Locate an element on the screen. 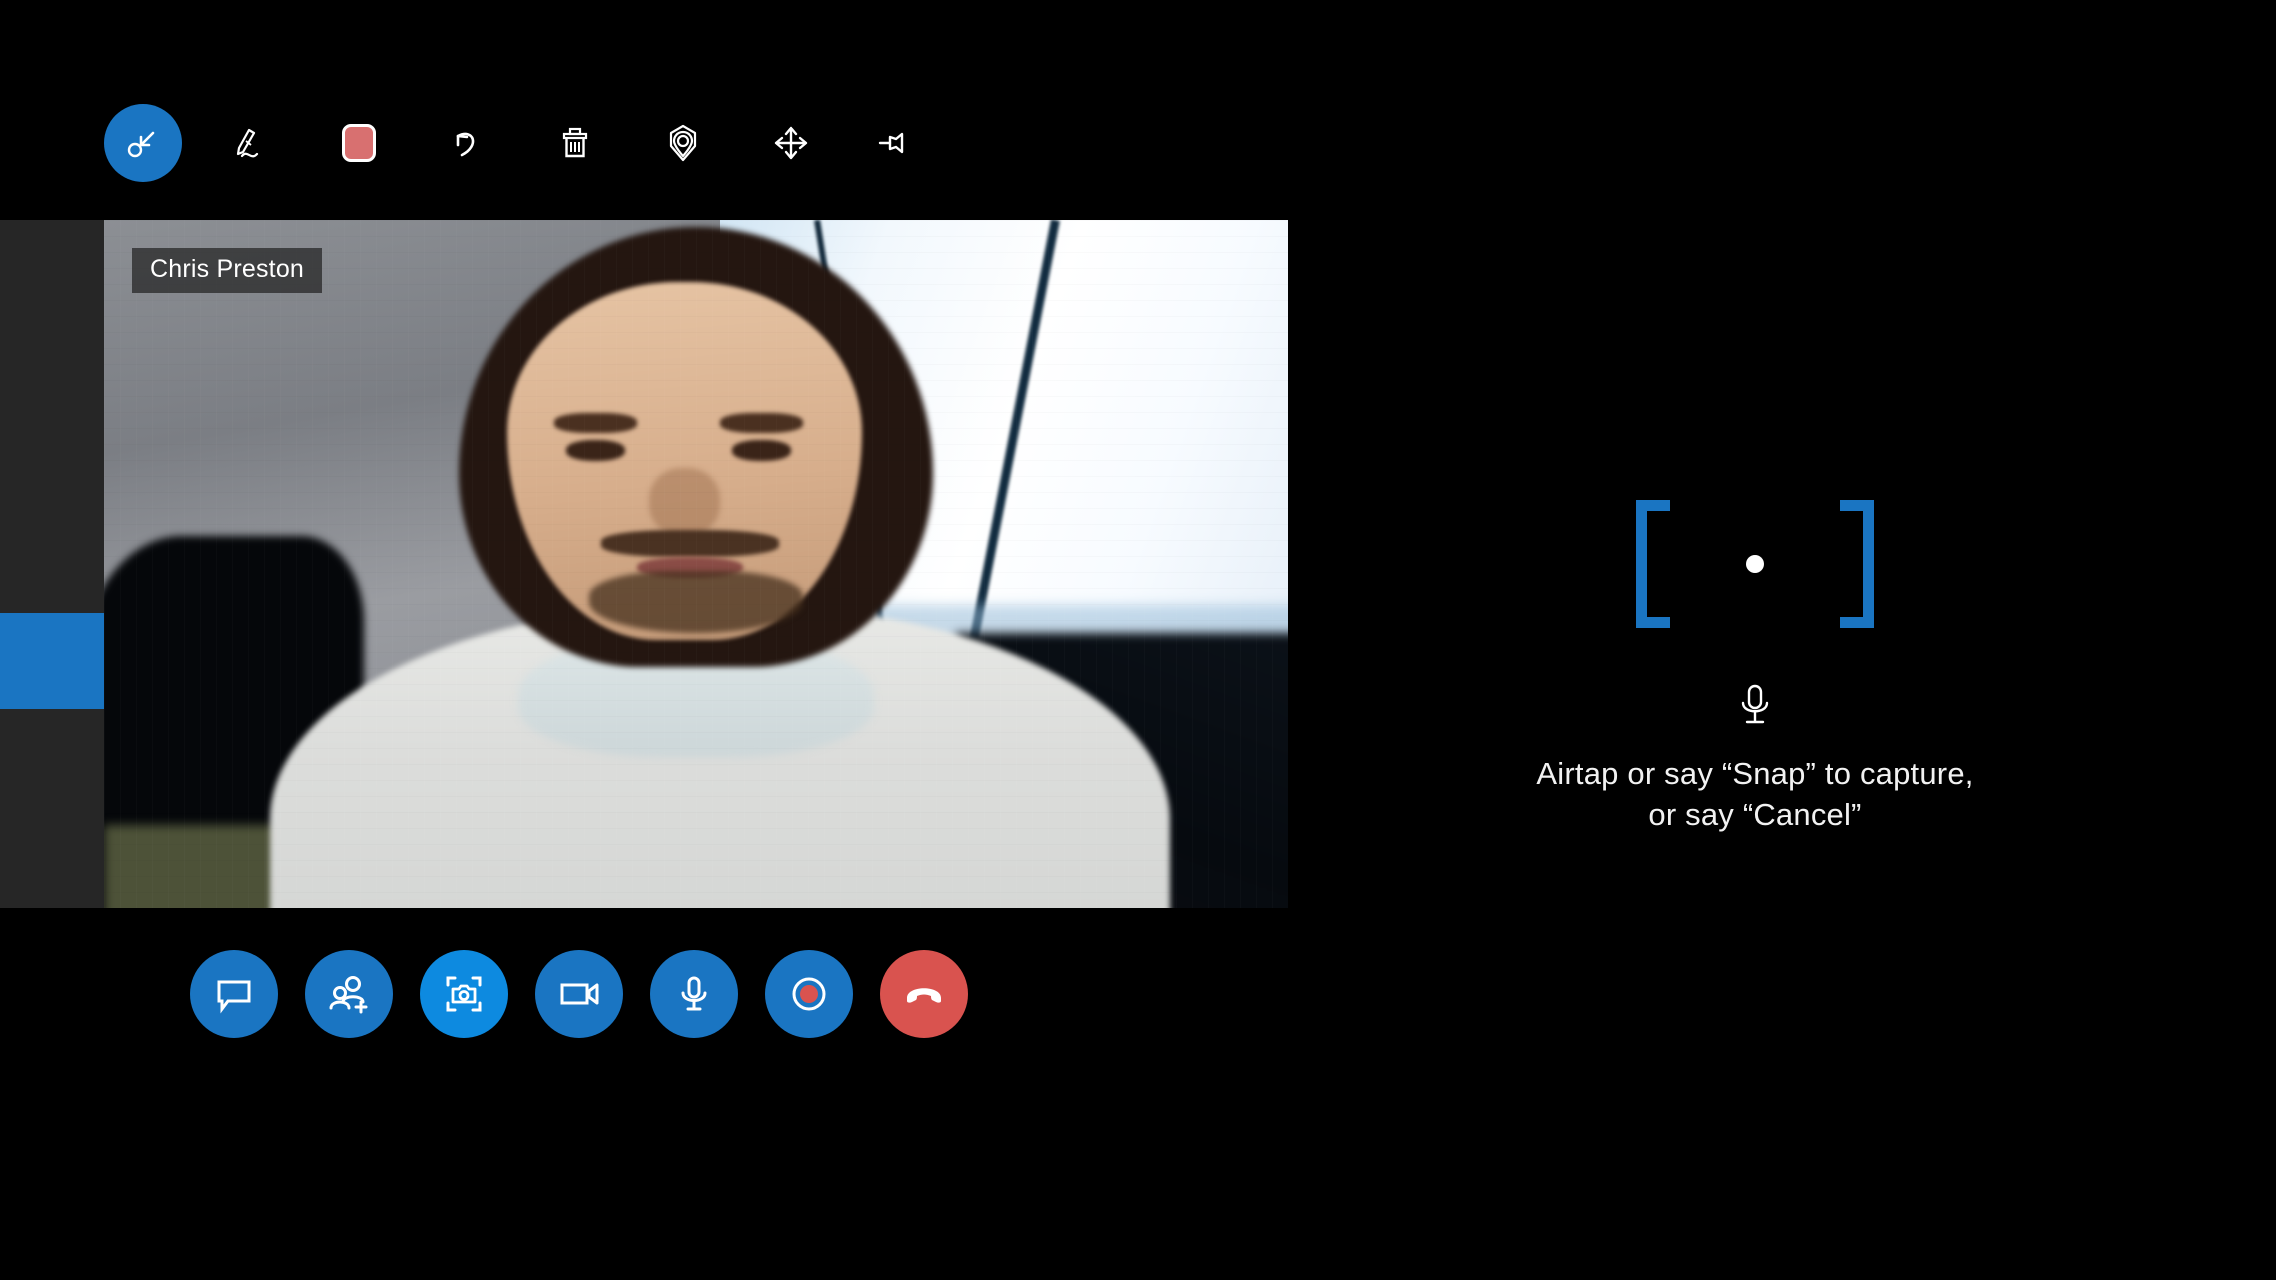 The width and height of the screenshot is (2276, 1280). video-person-beard is located at coordinates (696, 601).